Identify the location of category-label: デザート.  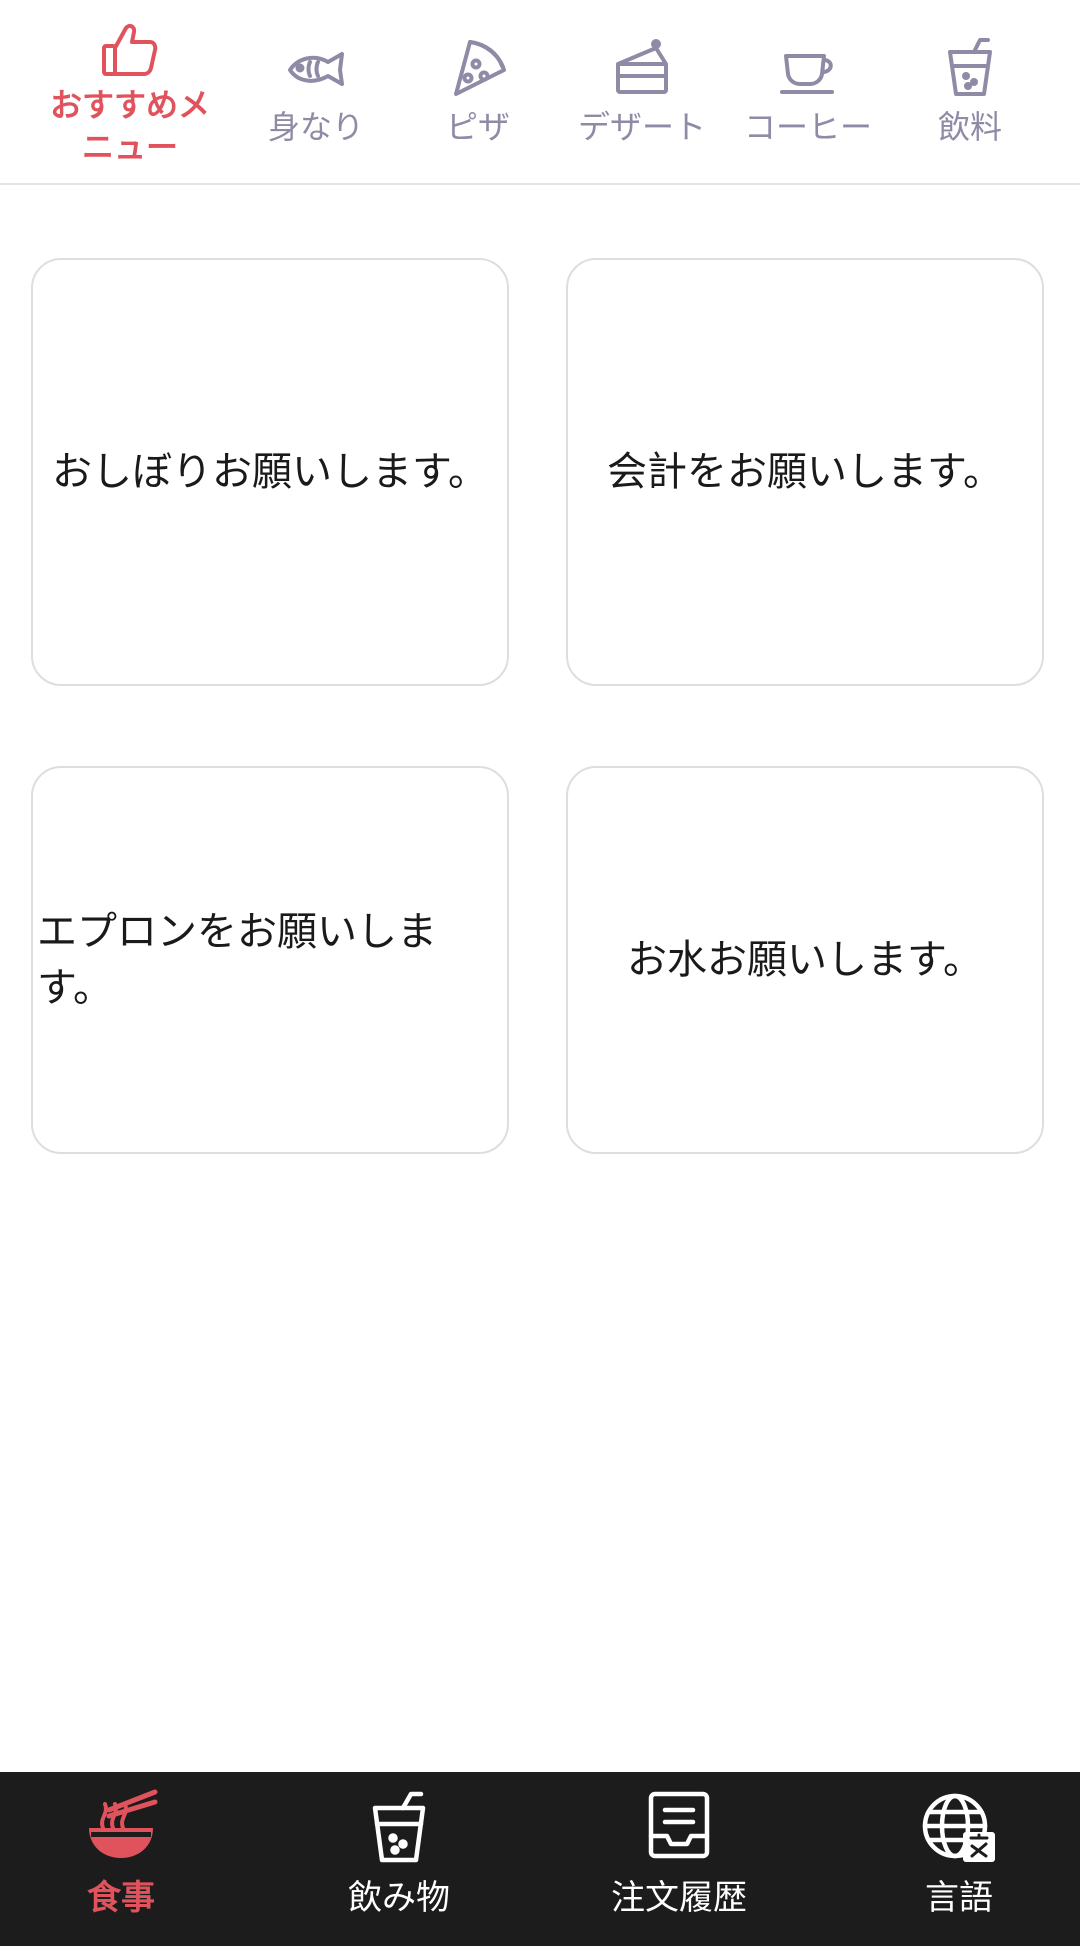
(641, 127).